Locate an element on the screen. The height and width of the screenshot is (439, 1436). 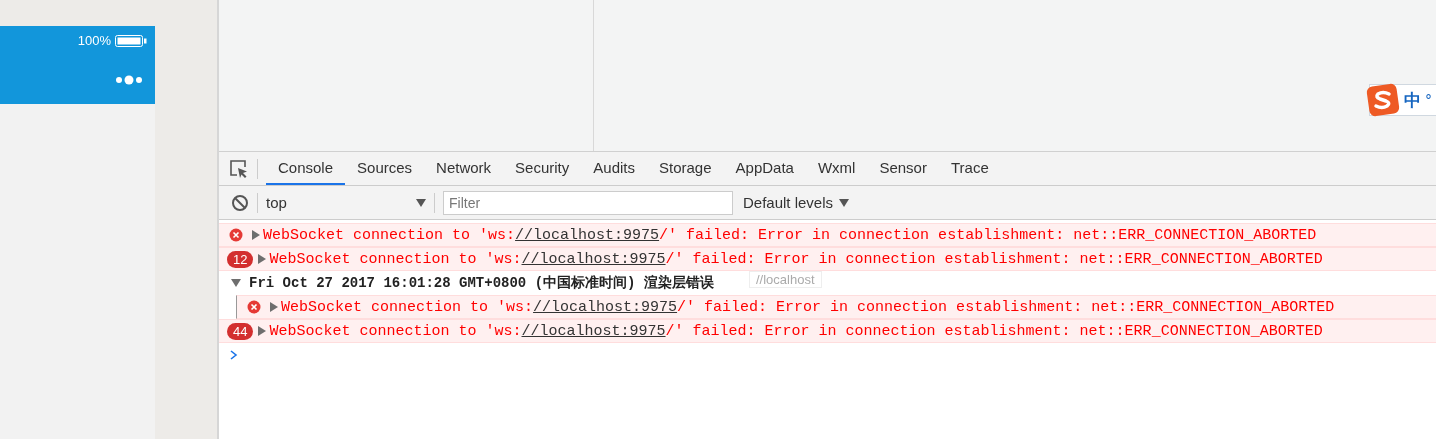
console-group-header: Fri Oct 27 2017 16:01:28 GMT+0800 (中国标准时间) 渲染层错误 is located at coordinates (468, 283).